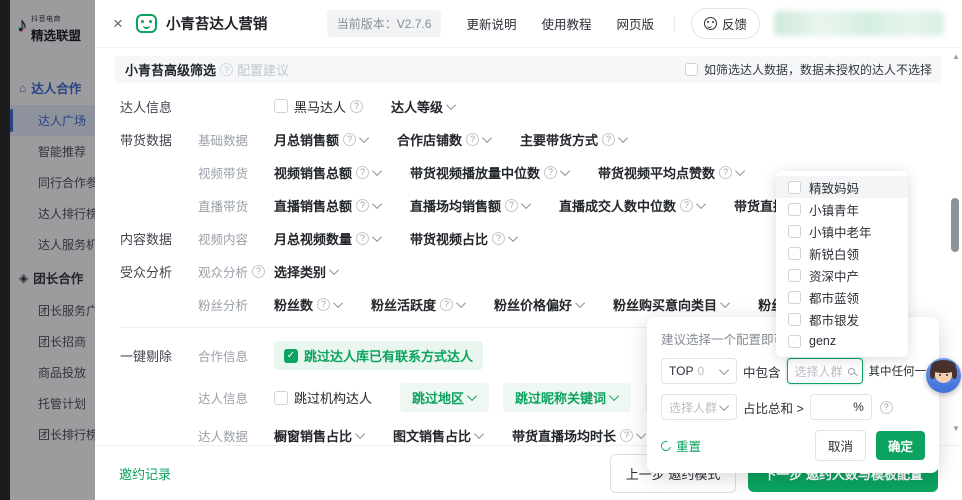 The width and height of the screenshot is (962, 500). What do you see at coordinates (464, 238) in the screenshot?
I see `filter-sales-video-ratio: 带货视频占比?` at bounding box center [464, 238].